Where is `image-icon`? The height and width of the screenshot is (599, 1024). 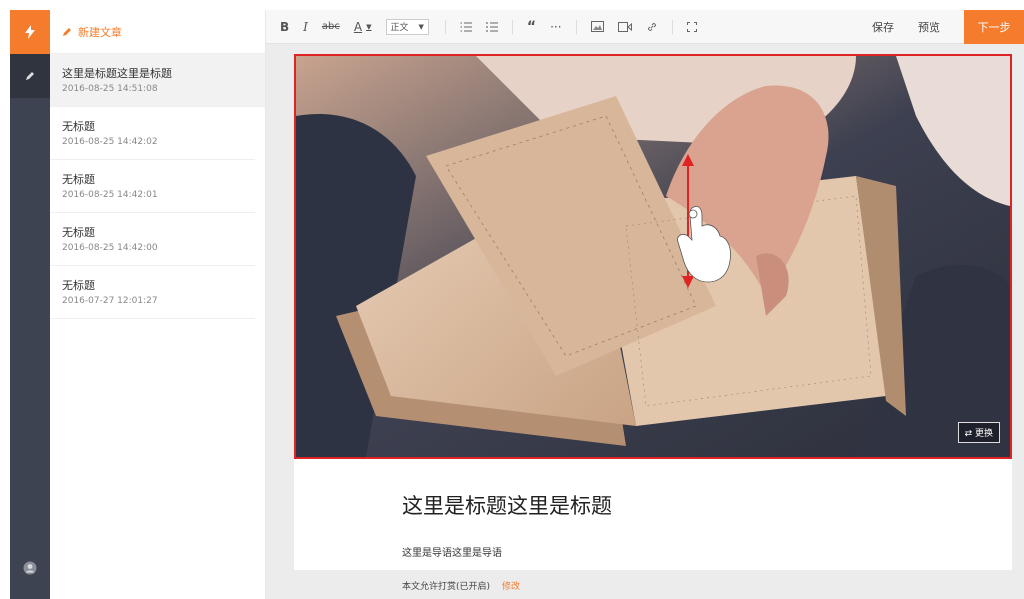
image-icon is located at coordinates (597, 26).